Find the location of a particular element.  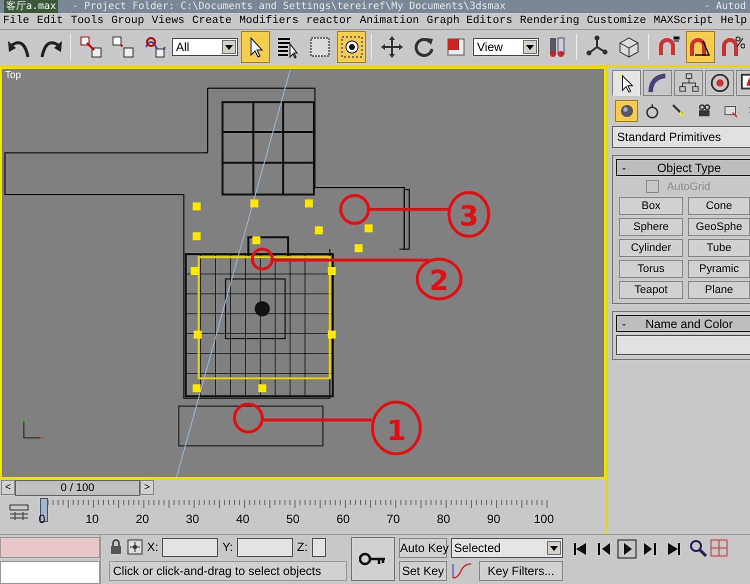

menu-item: Rendering is located at coordinates (550, 21).